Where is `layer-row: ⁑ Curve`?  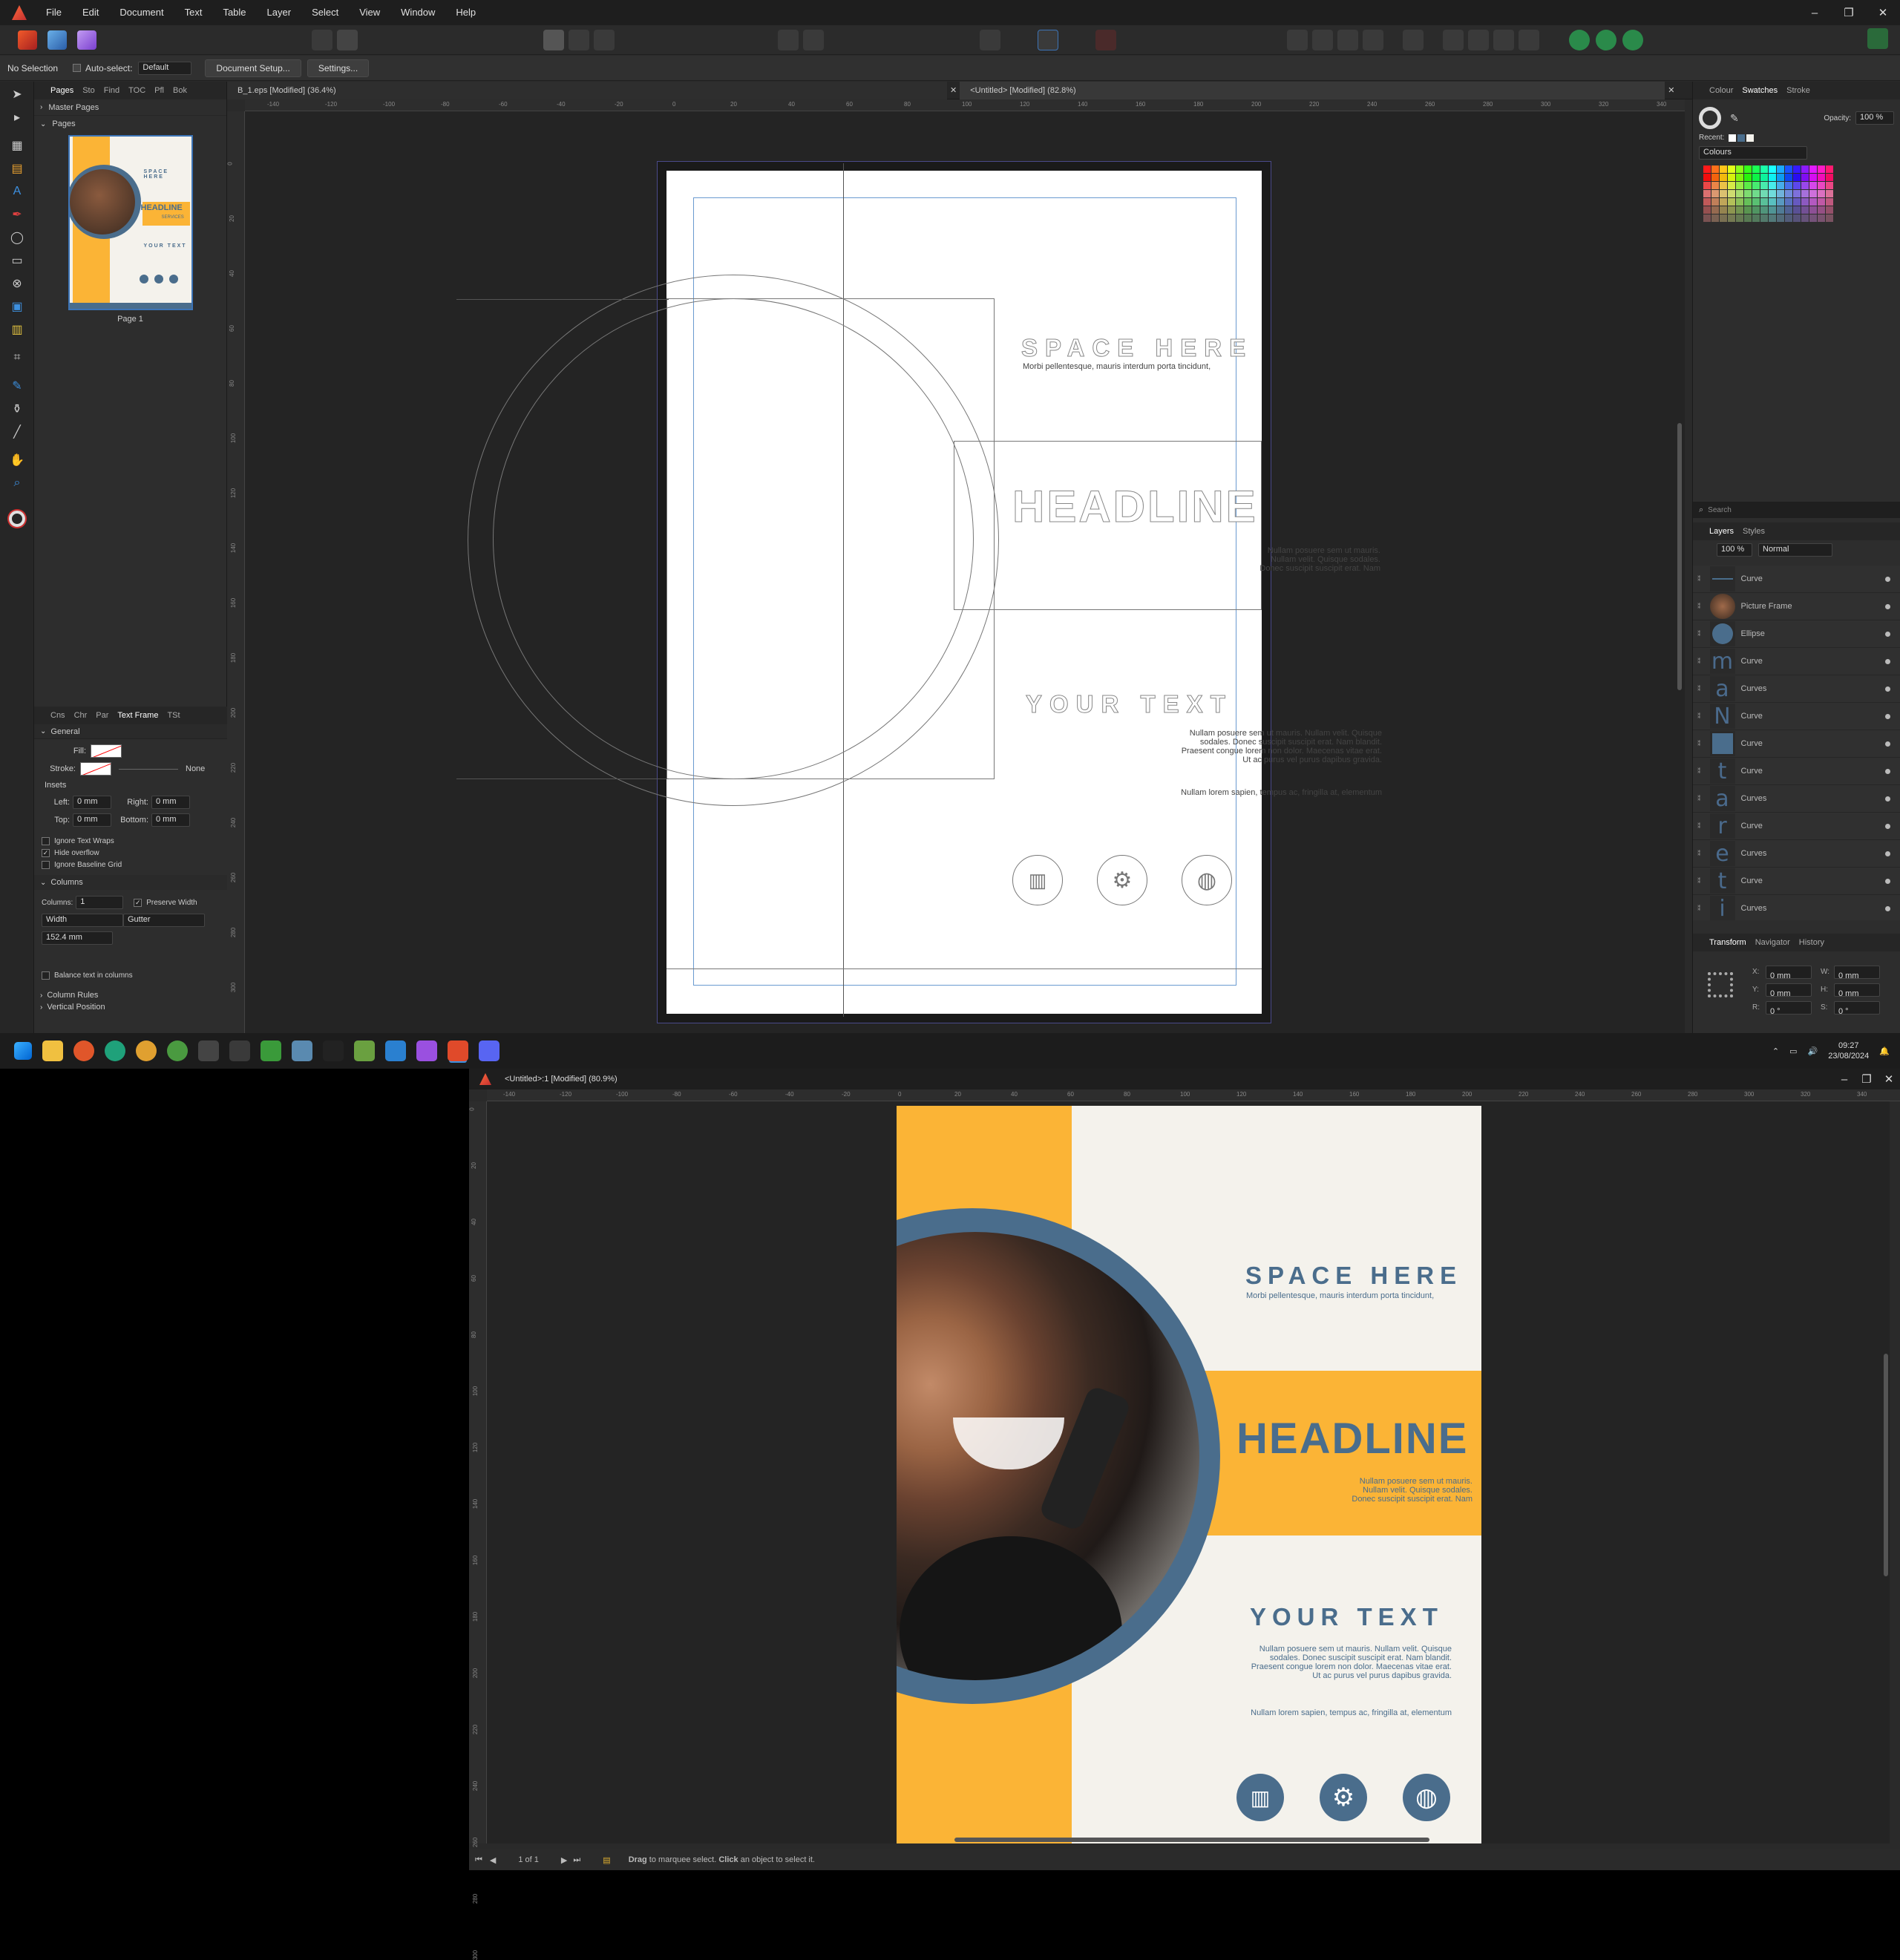 layer-row: ⁑ Curve is located at coordinates (1796, 744).